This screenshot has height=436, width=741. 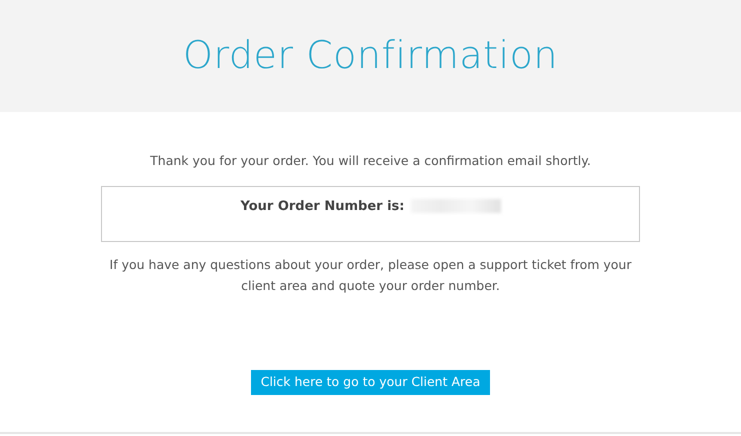 I want to click on page-title: Order Confirmation, so click(x=370, y=56).